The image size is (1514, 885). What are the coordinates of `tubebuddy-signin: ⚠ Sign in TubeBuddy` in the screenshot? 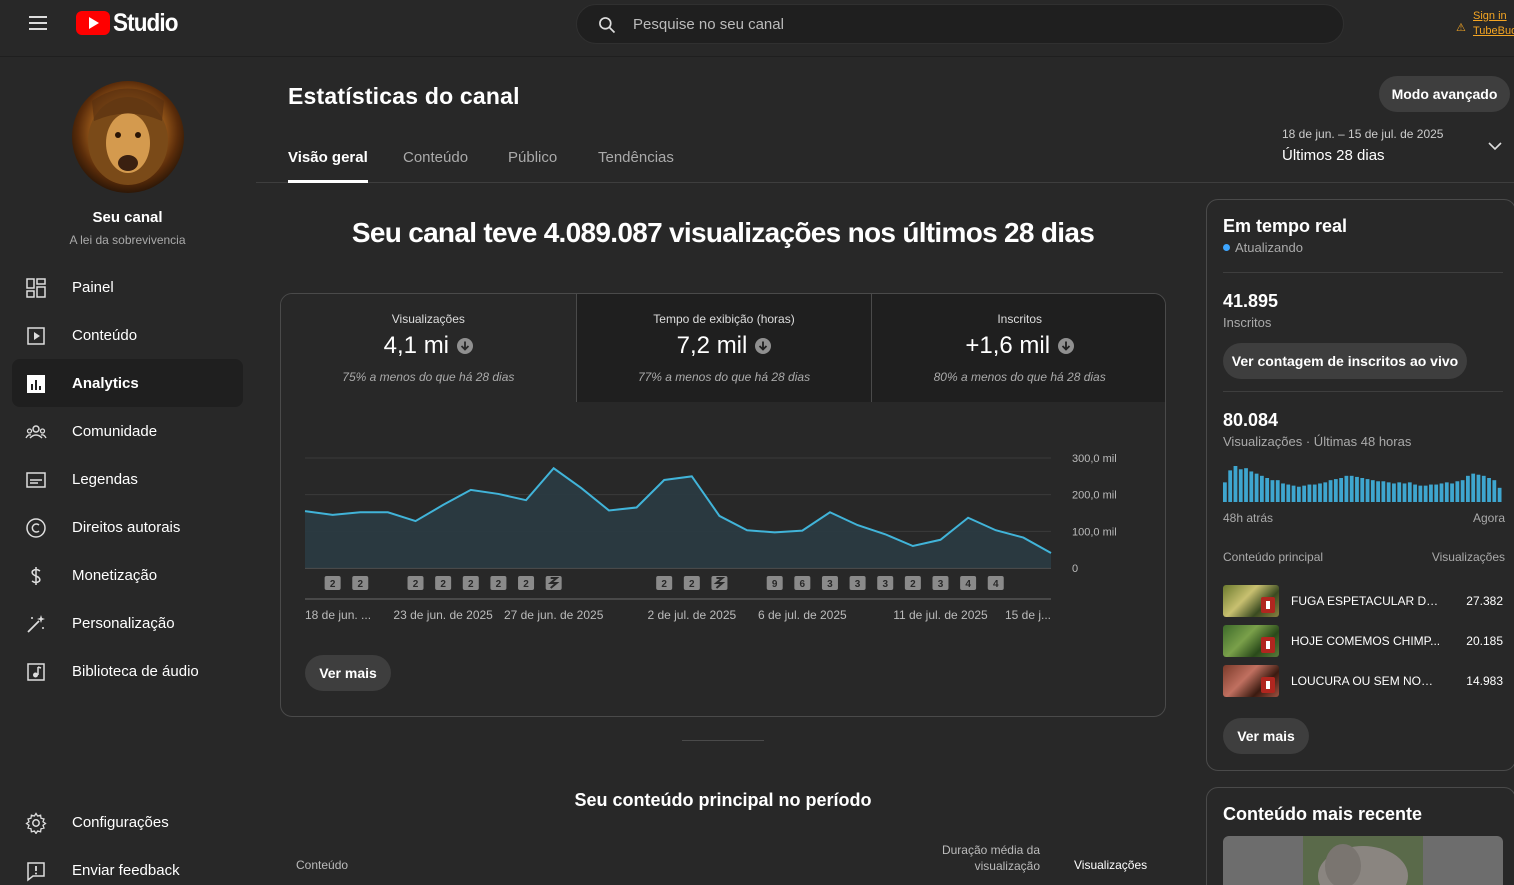 It's located at (1485, 24).